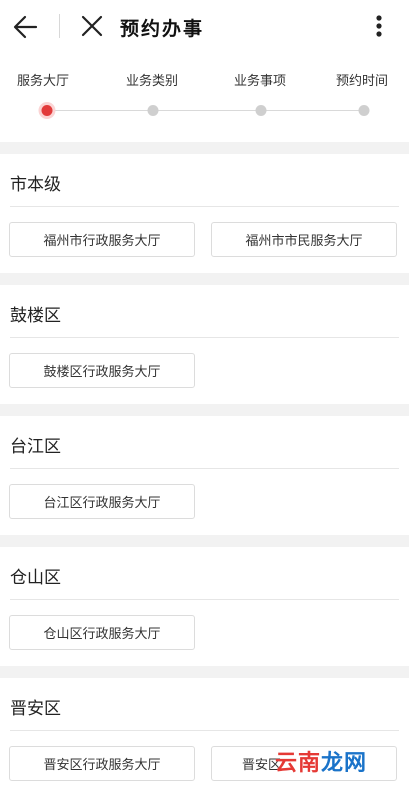 This screenshot has width=409, height=789. What do you see at coordinates (35, 185) in the screenshot?
I see `section-title: 市本级` at bounding box center [35, 185].